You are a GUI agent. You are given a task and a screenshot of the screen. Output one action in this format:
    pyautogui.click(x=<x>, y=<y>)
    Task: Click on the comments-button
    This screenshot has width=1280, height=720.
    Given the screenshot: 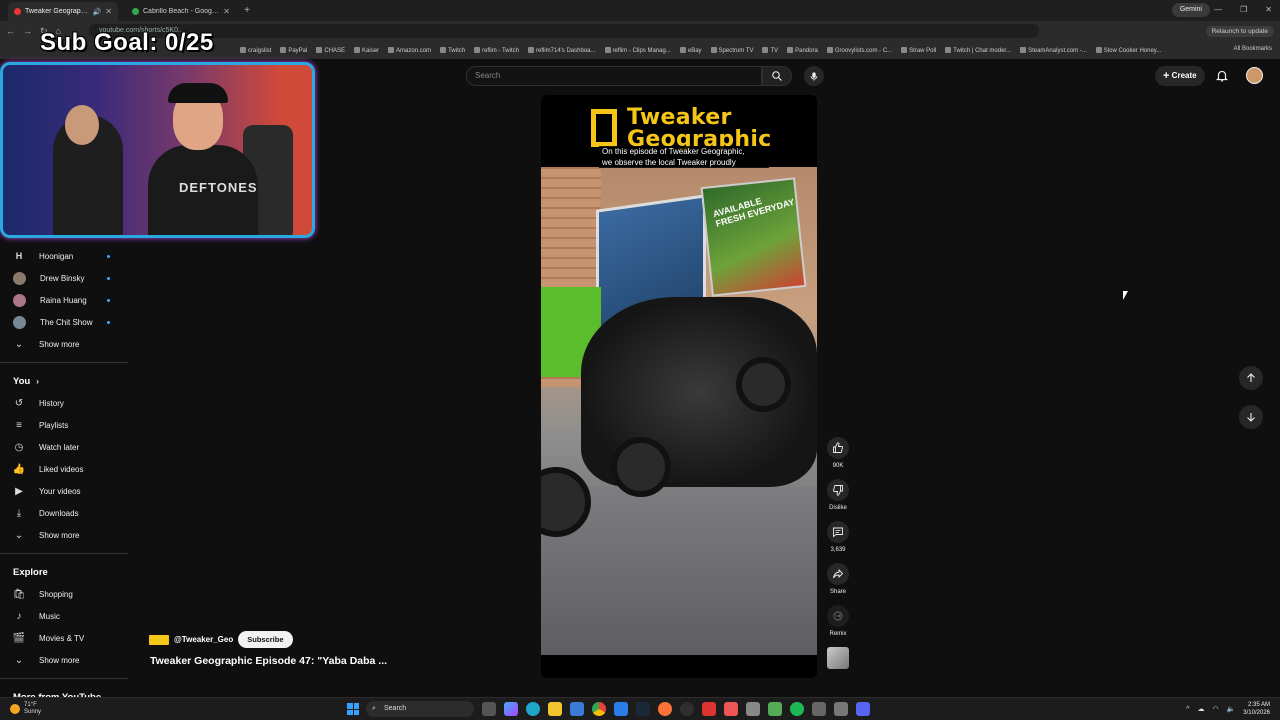 What is the action you would take?
    pyautogui.click(x=838, y=532)
    